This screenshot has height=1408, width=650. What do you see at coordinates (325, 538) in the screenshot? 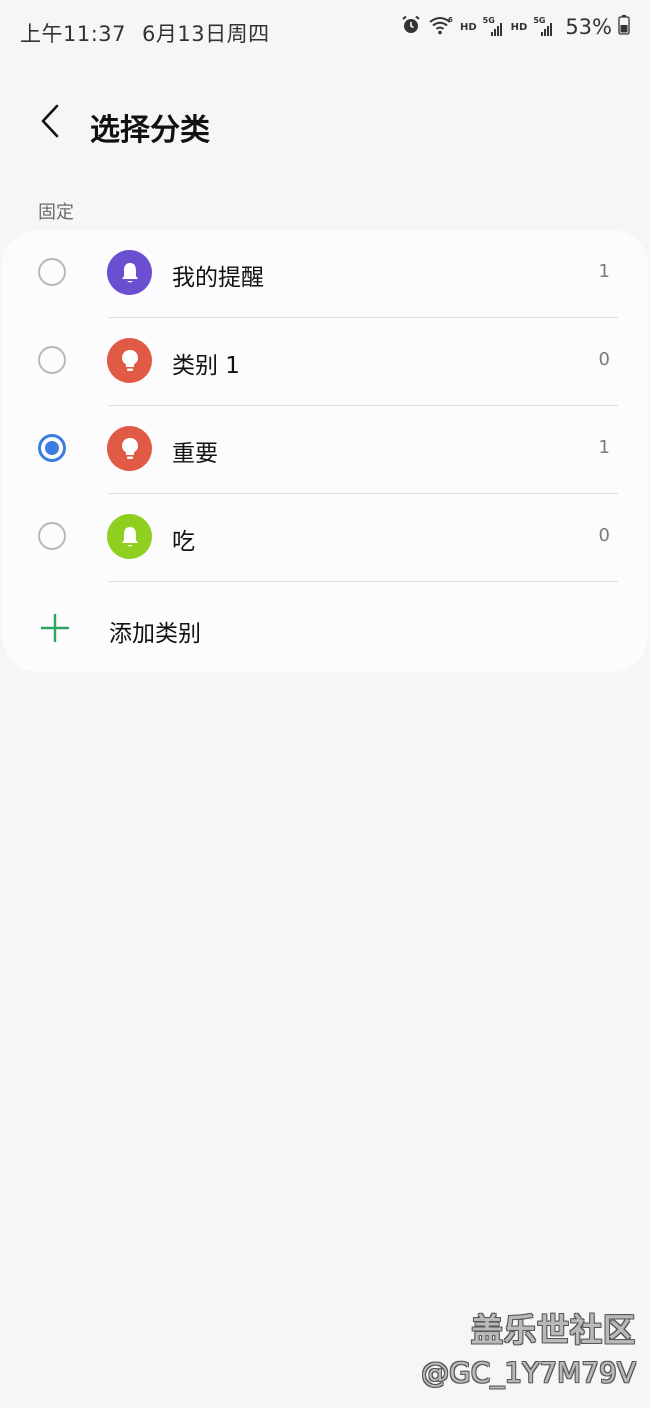
I see `category-item-eat: 吃 0` at bounding box center [325, 538].